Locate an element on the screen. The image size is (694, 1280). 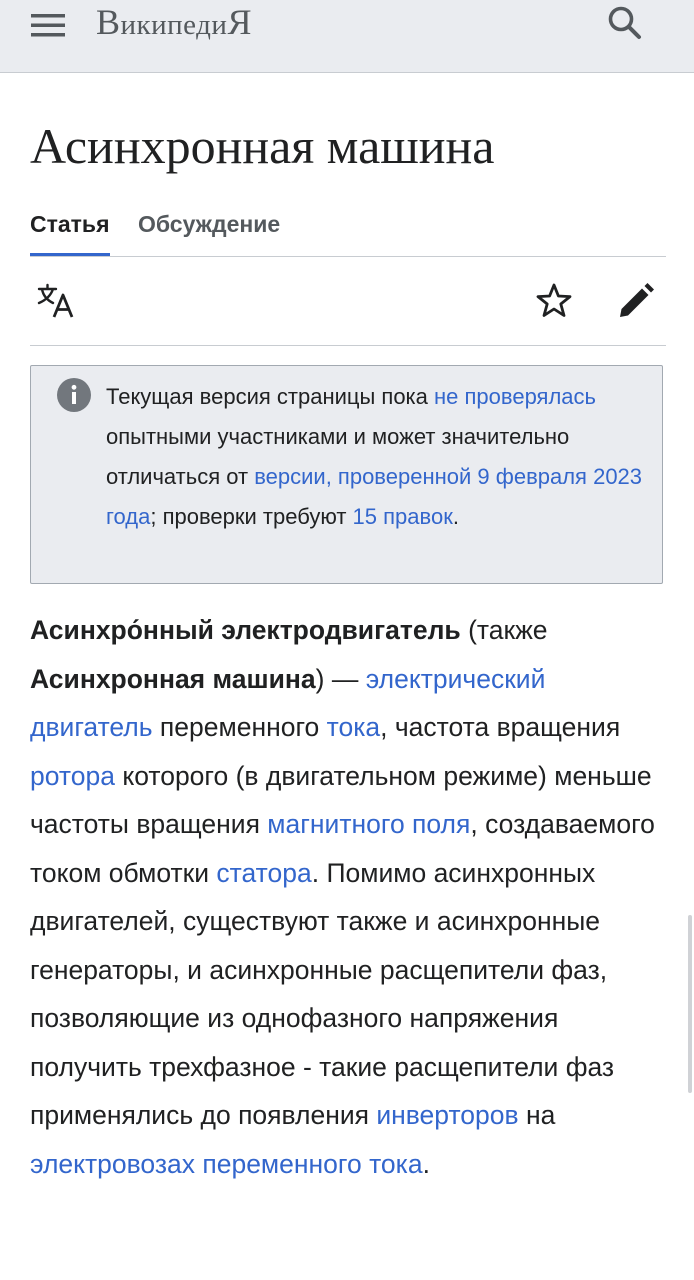
lead-text-part: . is located at coordinates (426, 1163).